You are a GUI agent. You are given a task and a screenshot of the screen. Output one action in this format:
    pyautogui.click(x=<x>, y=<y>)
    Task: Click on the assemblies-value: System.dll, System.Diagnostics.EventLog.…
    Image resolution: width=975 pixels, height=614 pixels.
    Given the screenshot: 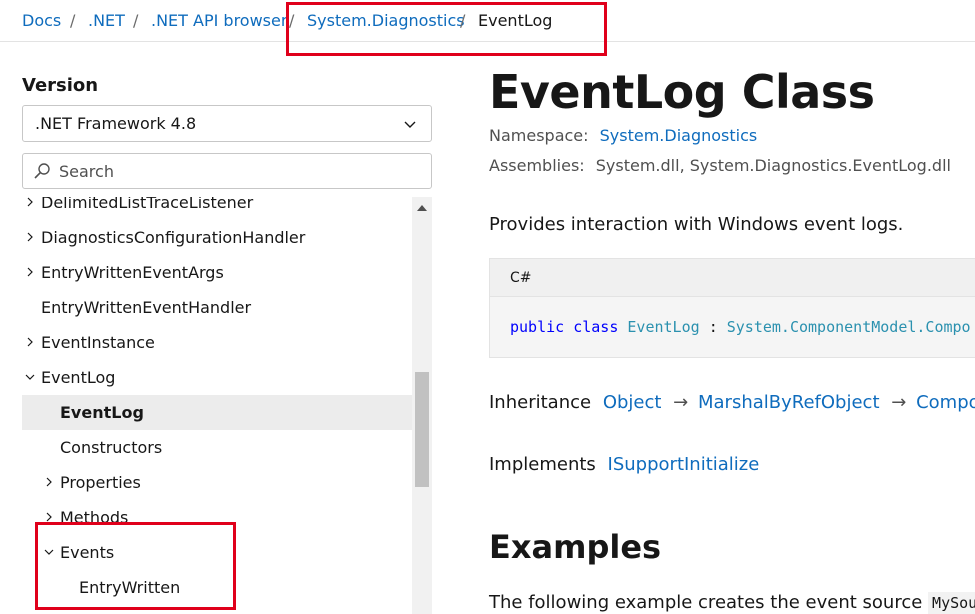 What is the action you would take?
    pyautogui.click(x=773, y=165)
    